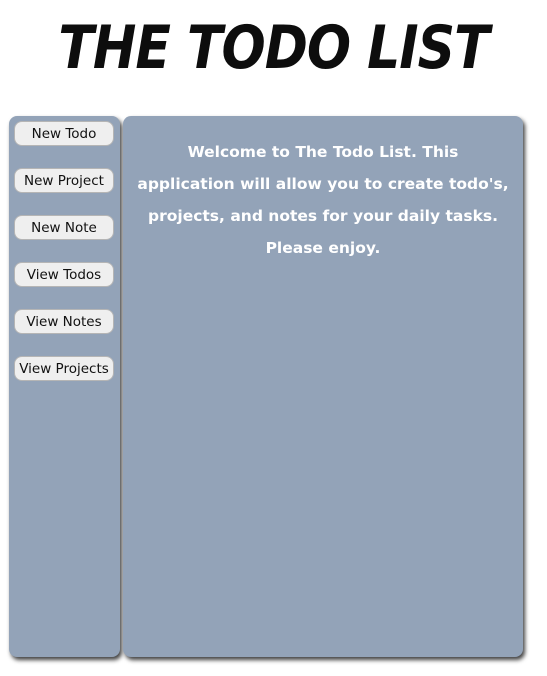 The image size is (547, 676). What do you see at coordinates (64, 368) in the screenshot?
I see `view-projects-button: View Projects` at bounding box center [64, 368].